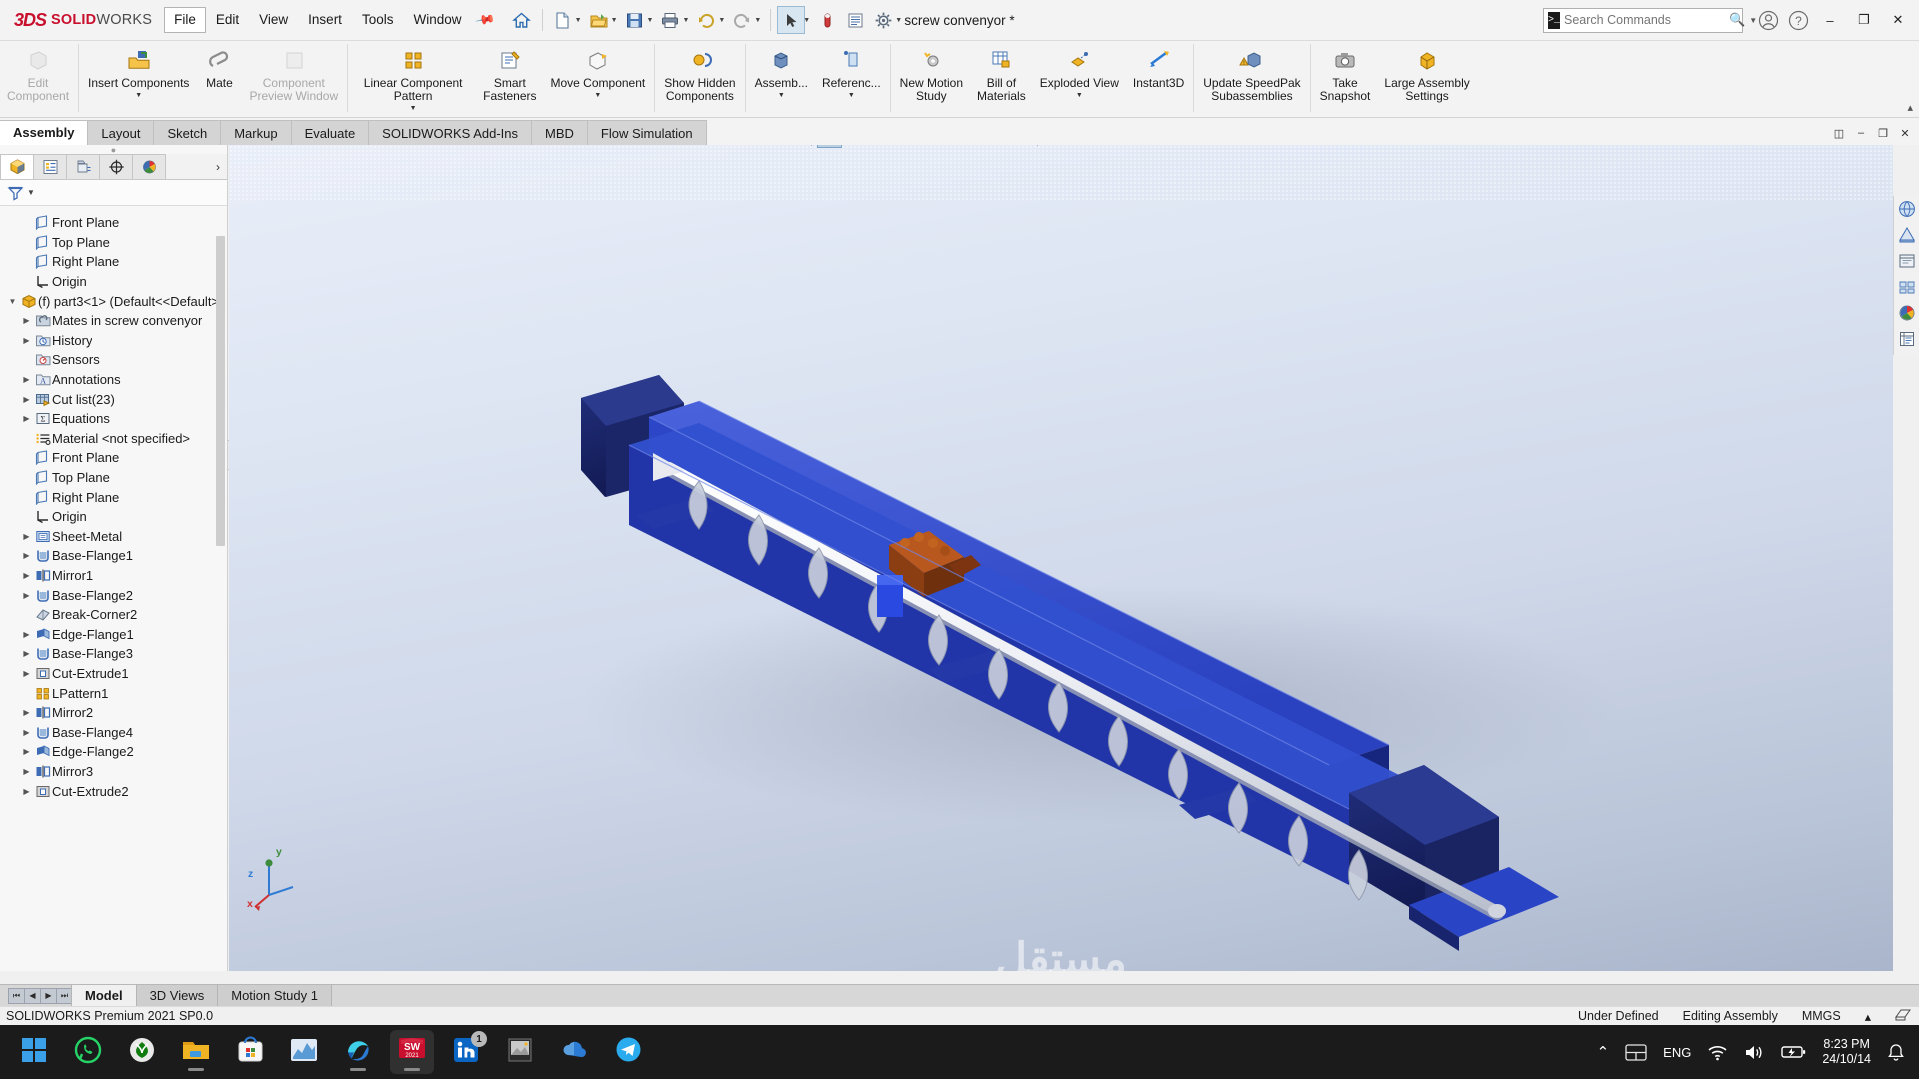 This screenshot has height=1079, width=1919. What do you see at coordinates (670, 20) in the screenshot?
I see `print-icon` at bounding box center [670, 20].